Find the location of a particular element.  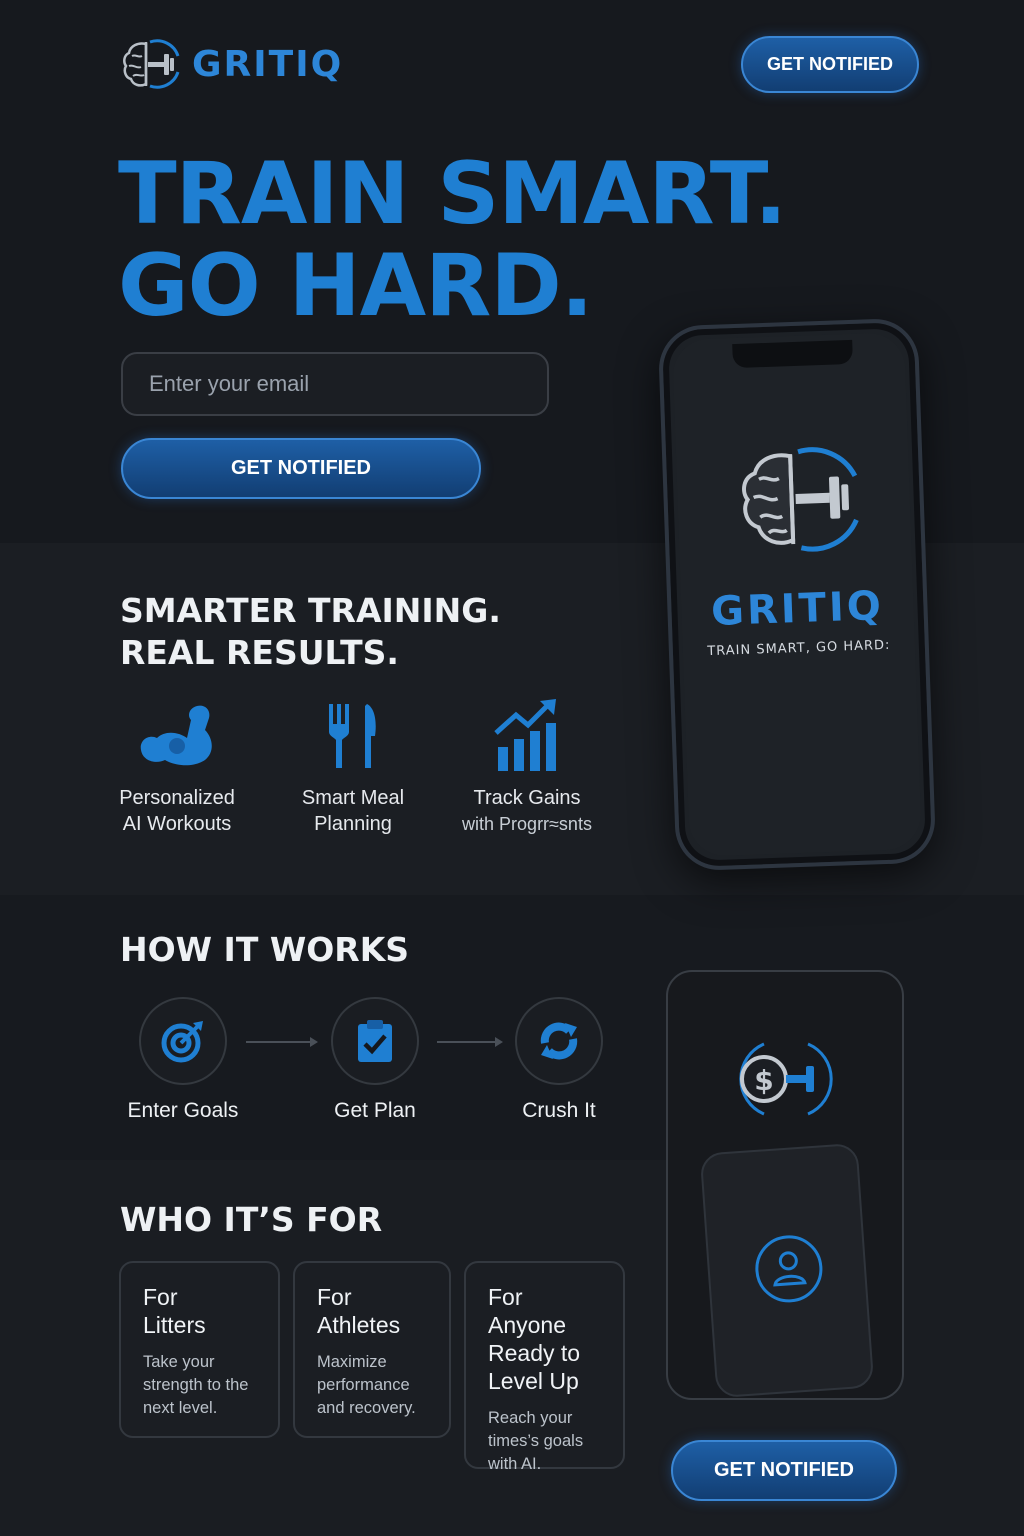

step-enter-goals: Enter Goals is located at coordinates (183, 1060).